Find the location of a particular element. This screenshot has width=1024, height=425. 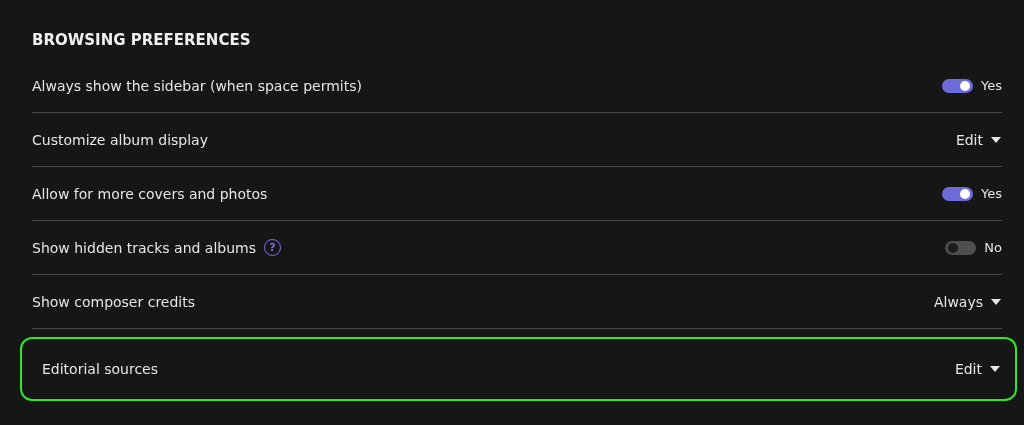

setting-label: Allow for more covers and photos is located at coordinates (150, 193).